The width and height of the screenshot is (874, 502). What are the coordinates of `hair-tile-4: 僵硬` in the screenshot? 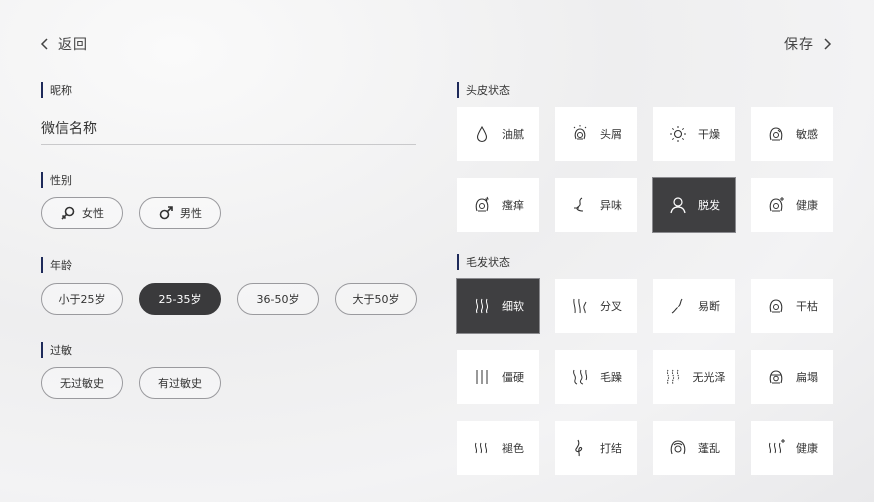 It's located at (498, 377).